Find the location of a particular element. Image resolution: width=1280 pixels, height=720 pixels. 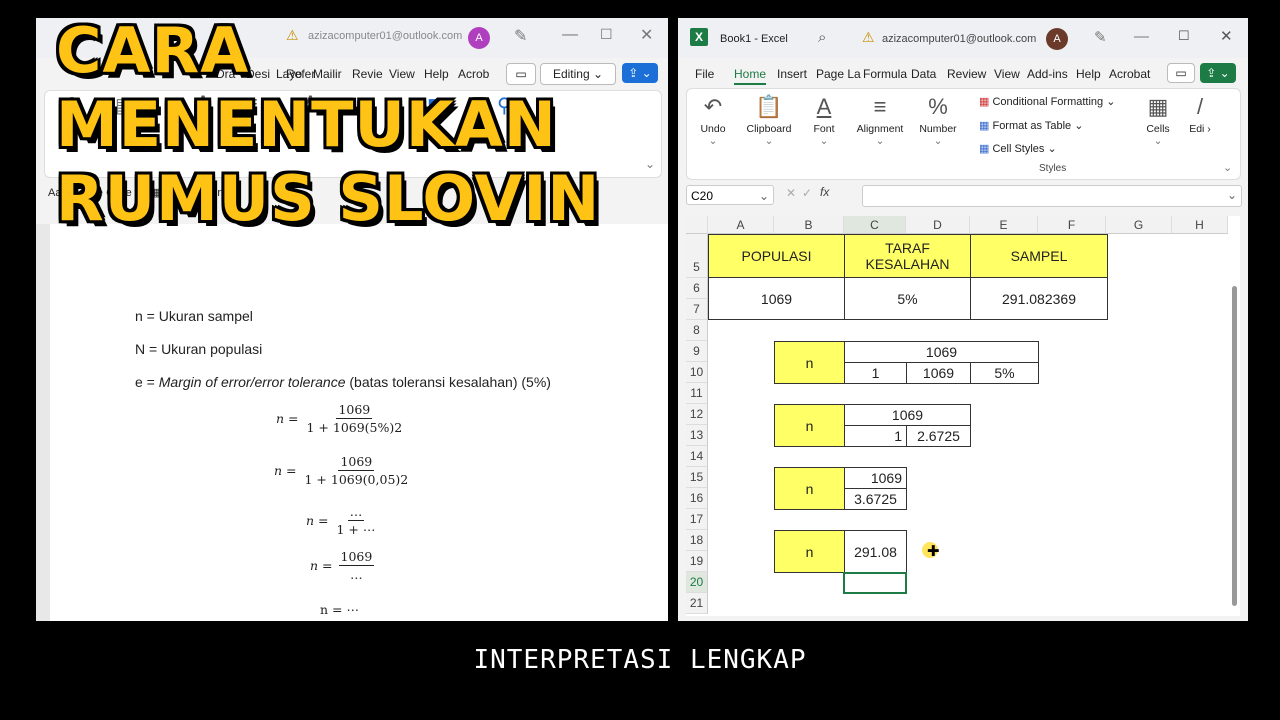

clipboard-button: 📋 Clipboard ⌄ is located at coordinates (769, 119).